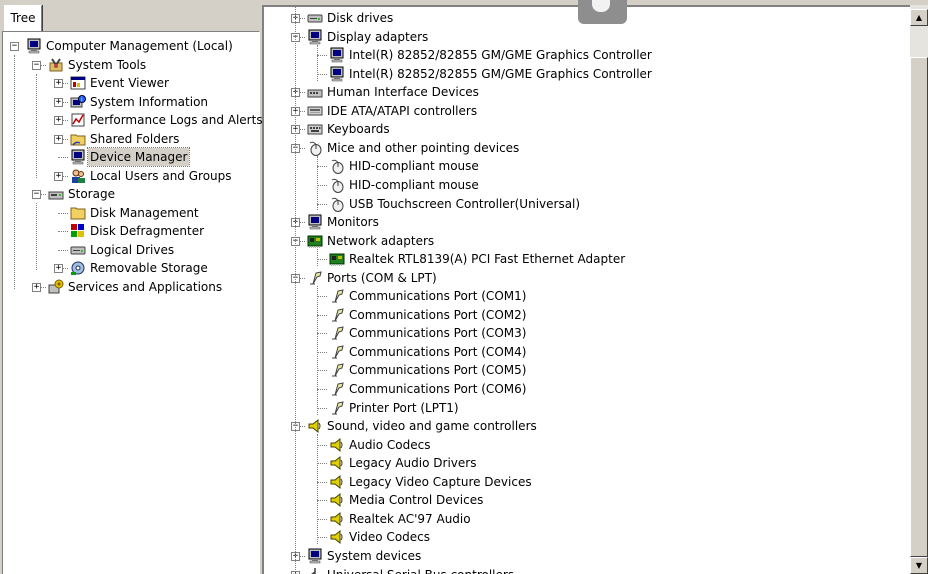  Describe the element at coordinates (596, 296) in the screenshot. I see `device-tree-item: Communications Port (COM1)` at that location.